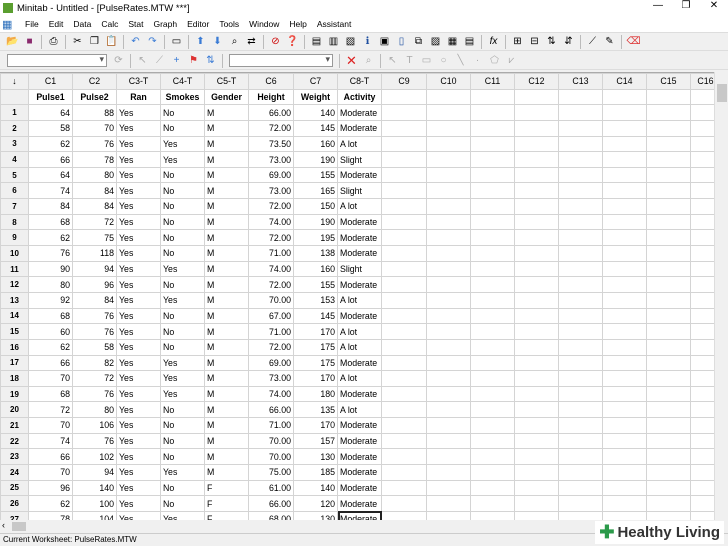 The height and width of the screenshot is (546, 728). Describe the element at coordinates (94, 222) in the screenshot. I see `cell: 72` at that location.